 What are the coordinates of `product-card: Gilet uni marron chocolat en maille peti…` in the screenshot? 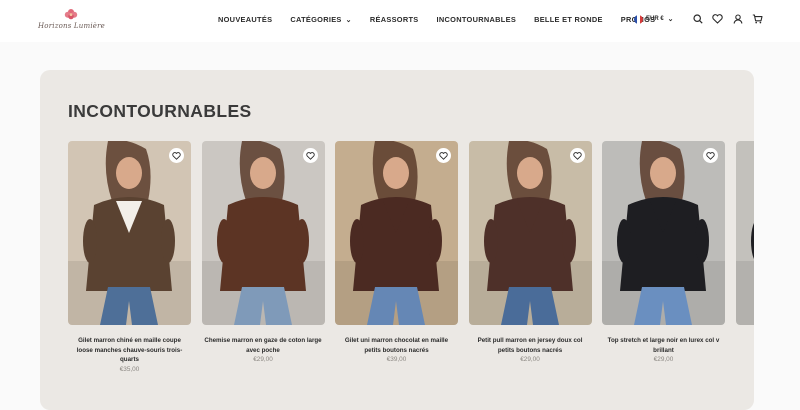 It's located at (396, 252).